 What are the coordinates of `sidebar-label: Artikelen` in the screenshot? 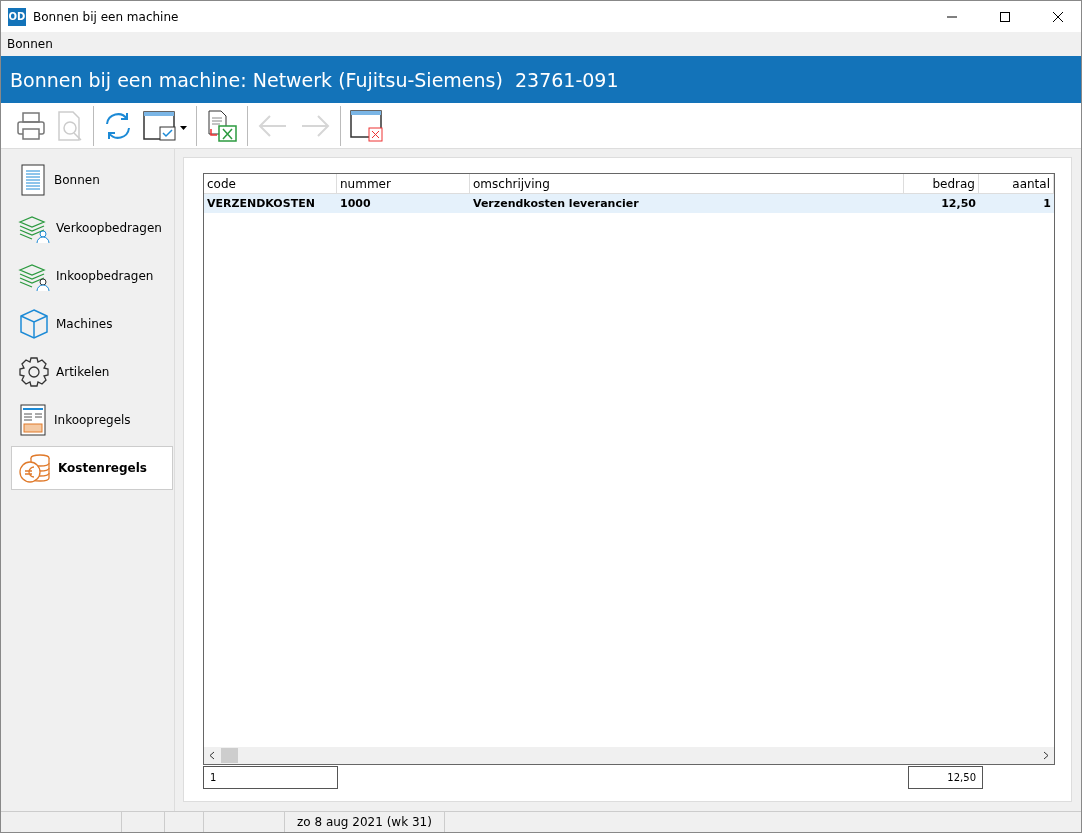 It's located at (83, 372).